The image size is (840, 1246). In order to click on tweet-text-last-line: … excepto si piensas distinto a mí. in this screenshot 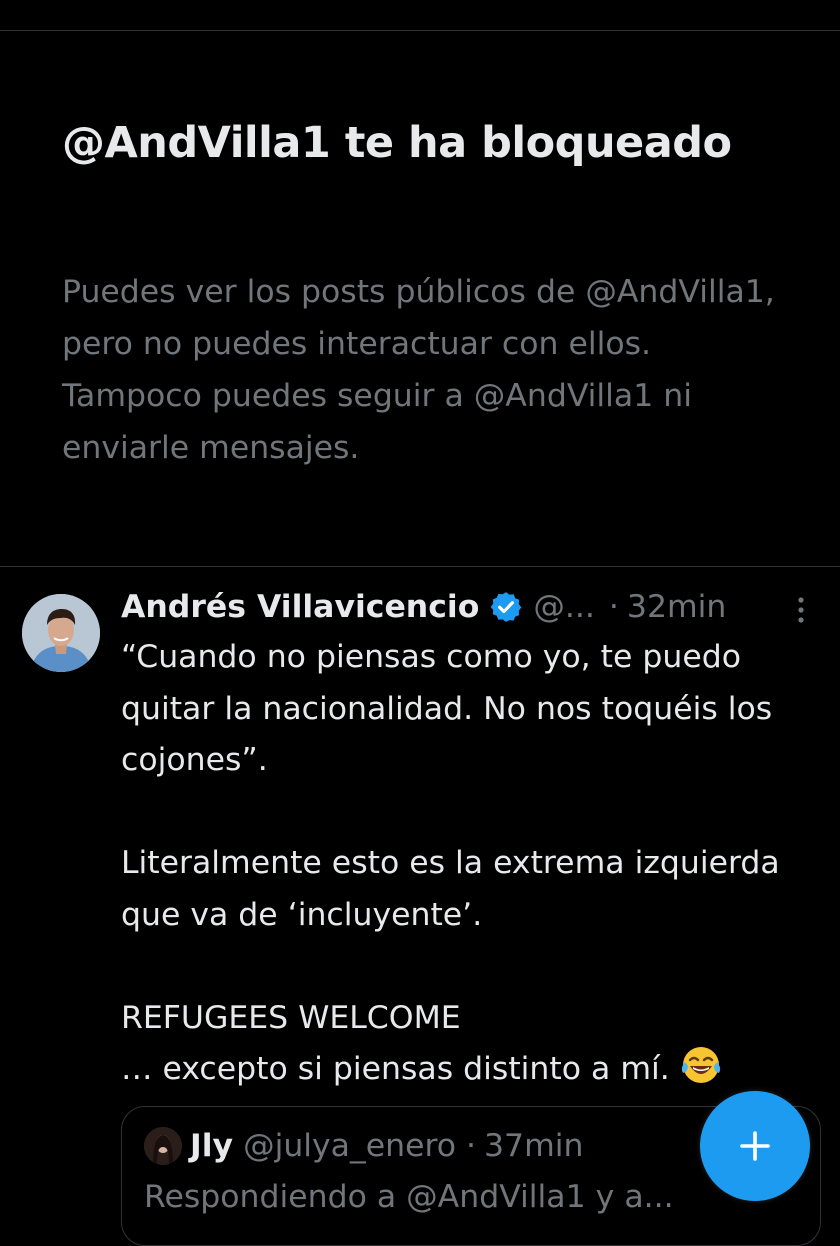, I will do `click(471, 1070)`.